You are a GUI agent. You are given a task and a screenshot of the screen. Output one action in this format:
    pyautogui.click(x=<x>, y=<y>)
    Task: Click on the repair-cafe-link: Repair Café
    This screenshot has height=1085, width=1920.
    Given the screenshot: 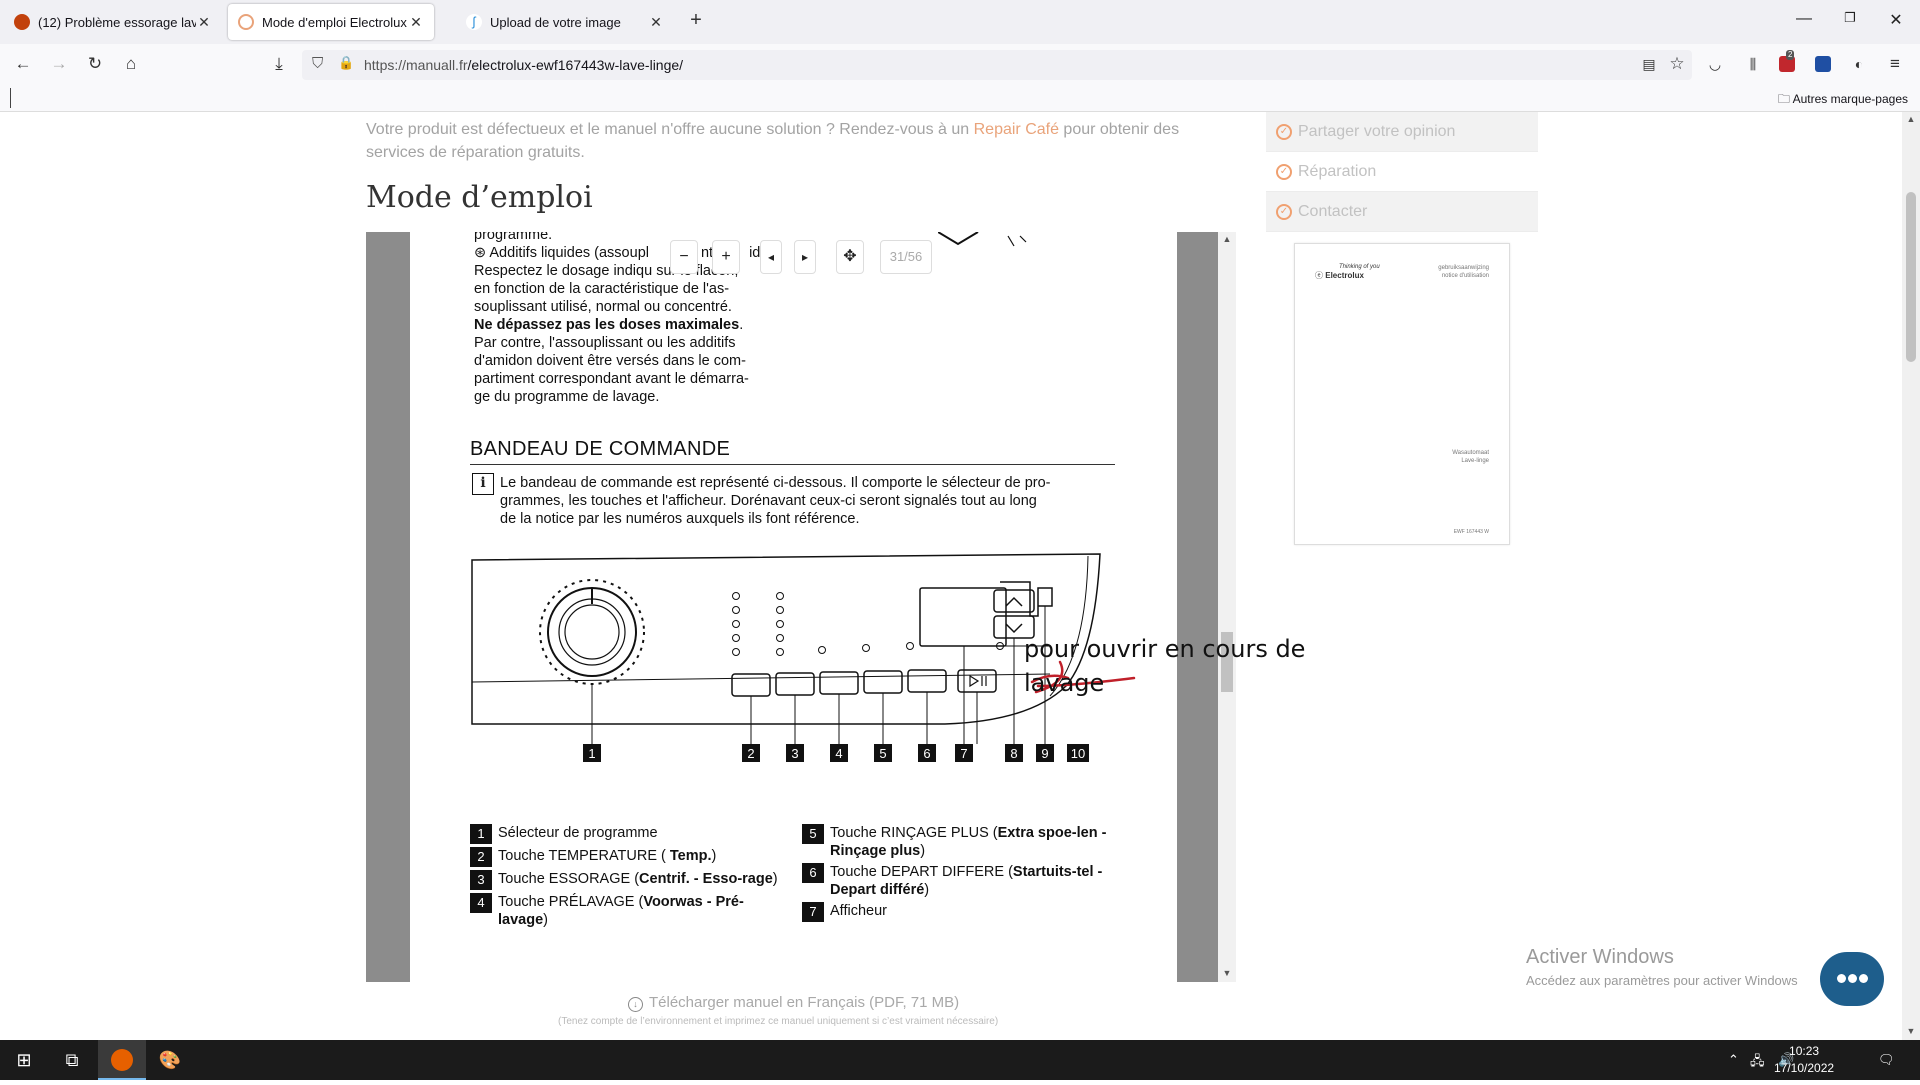 What is the action you would take?
    pyautogui.click(x=1016, y=129)
    